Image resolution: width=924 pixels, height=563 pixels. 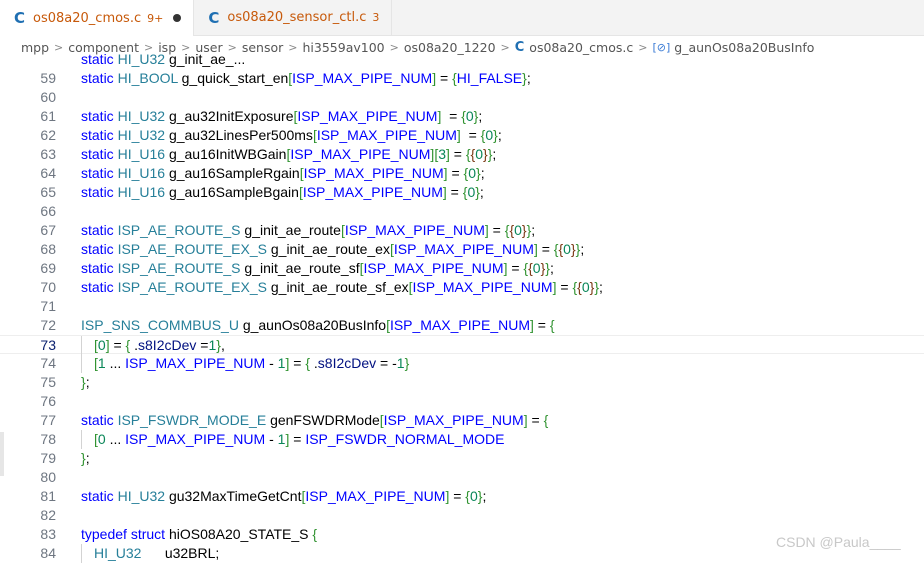 I want to click on line-number: 82, so click(x=48, y=515).